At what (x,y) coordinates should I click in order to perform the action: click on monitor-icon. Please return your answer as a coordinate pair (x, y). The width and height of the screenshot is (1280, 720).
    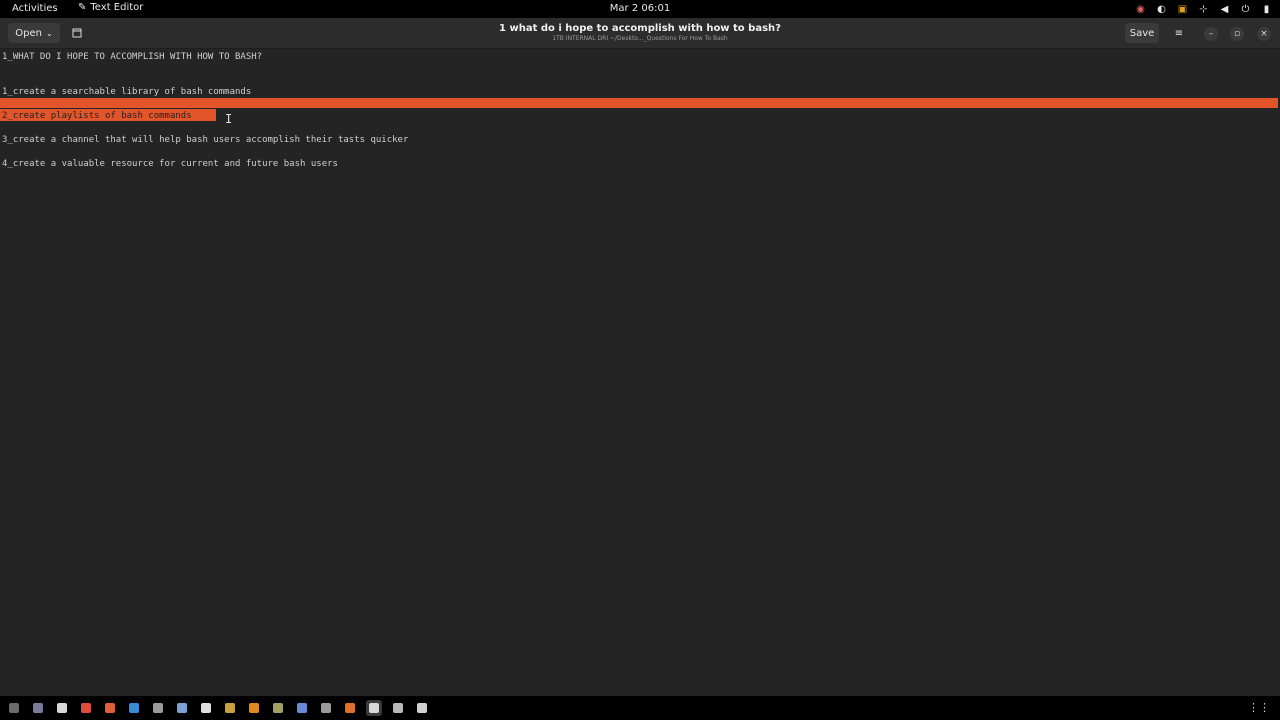
    Looking at the image, I should click on (38, 708).